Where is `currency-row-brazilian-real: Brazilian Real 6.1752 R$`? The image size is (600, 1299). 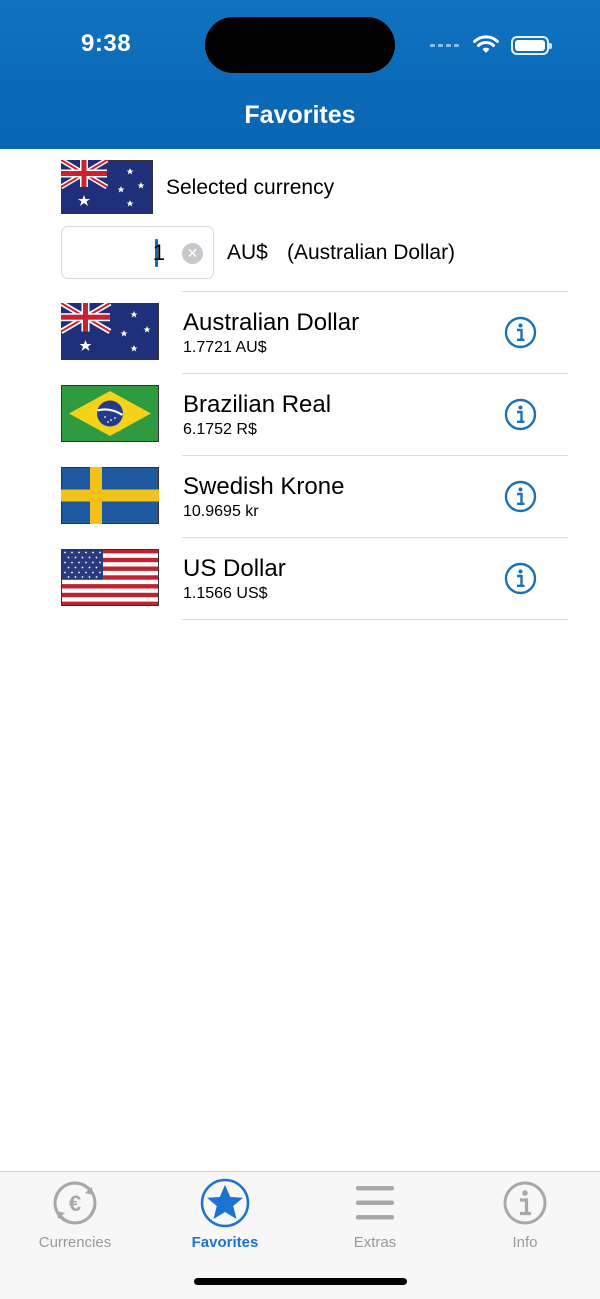 currency-row-brazilian-real: Brazilian Real 6.1752 R$ is located at coordinates (300, 415).